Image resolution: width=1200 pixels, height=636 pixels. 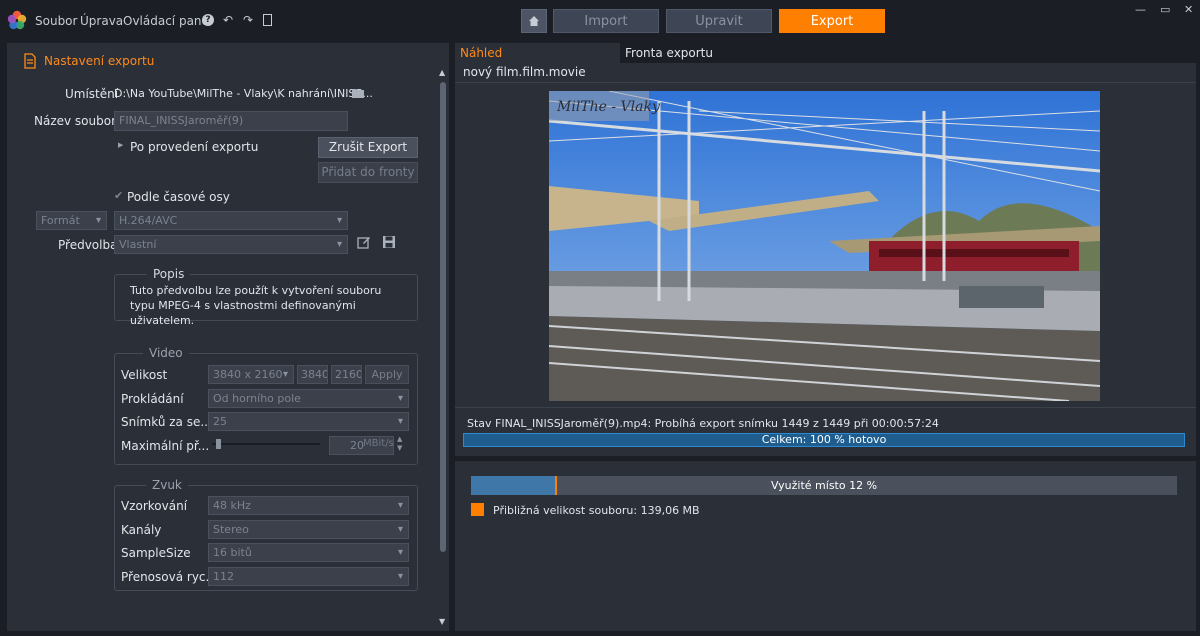 I want to click on timeline-checkbox: ✔, so click(x=118, y=195).